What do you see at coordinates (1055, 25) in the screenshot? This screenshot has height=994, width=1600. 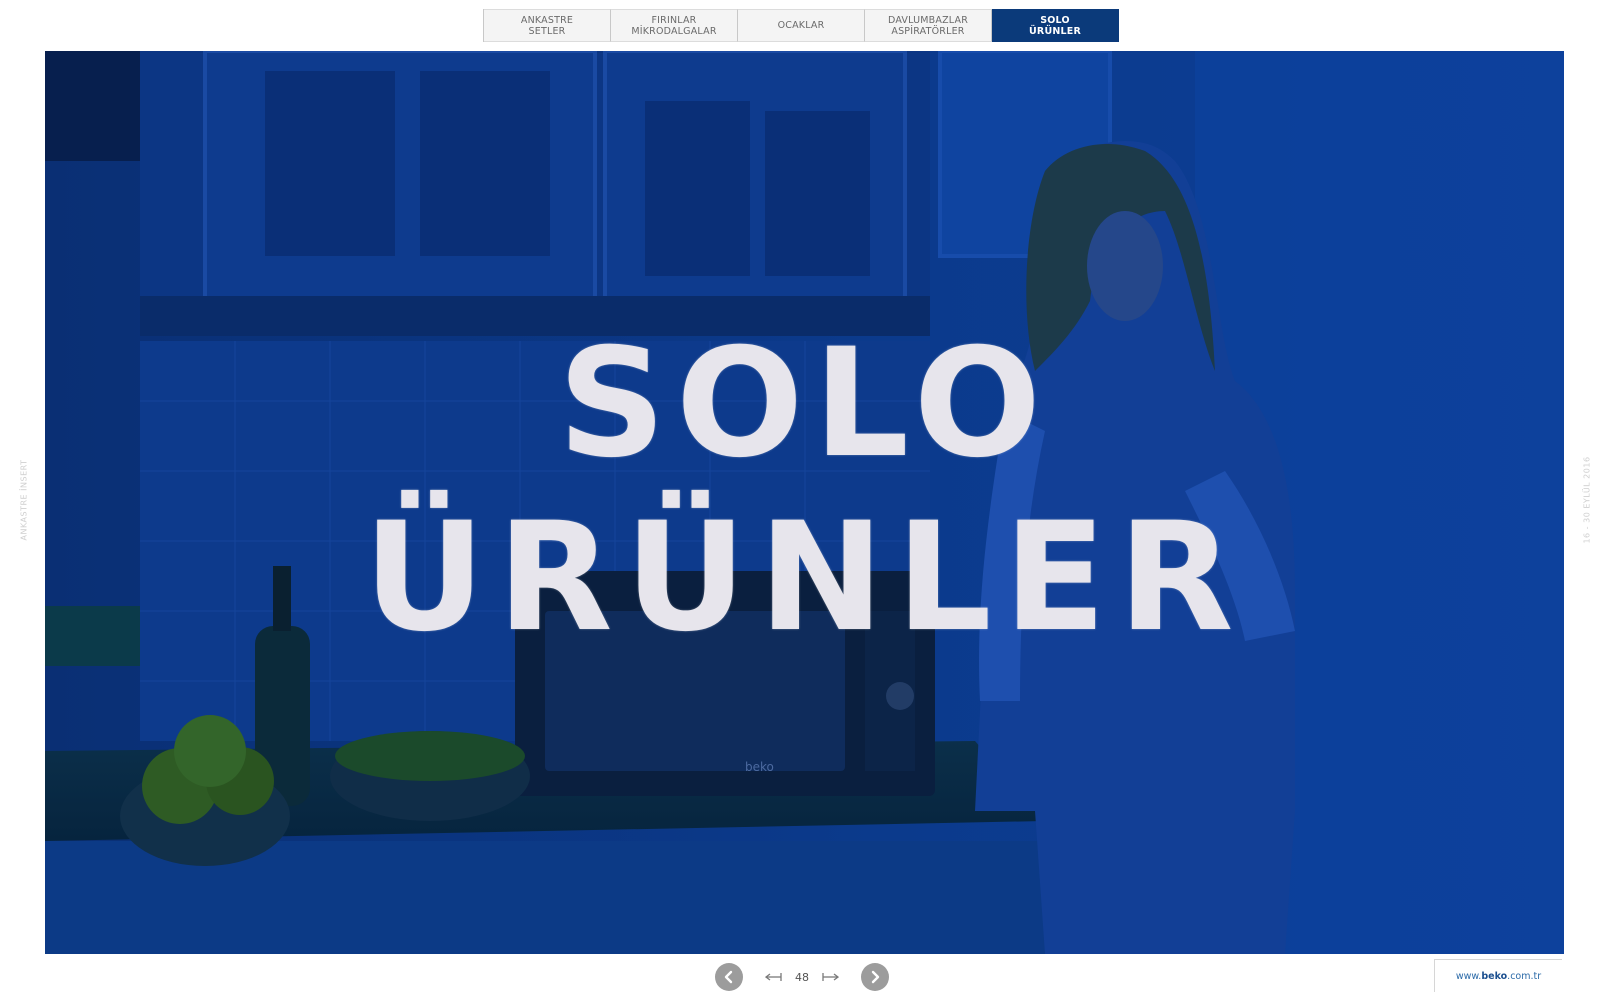 I see `tab-solo-urunler: SOLO ÜRÜNLER` at bounding box center [1055, 25].